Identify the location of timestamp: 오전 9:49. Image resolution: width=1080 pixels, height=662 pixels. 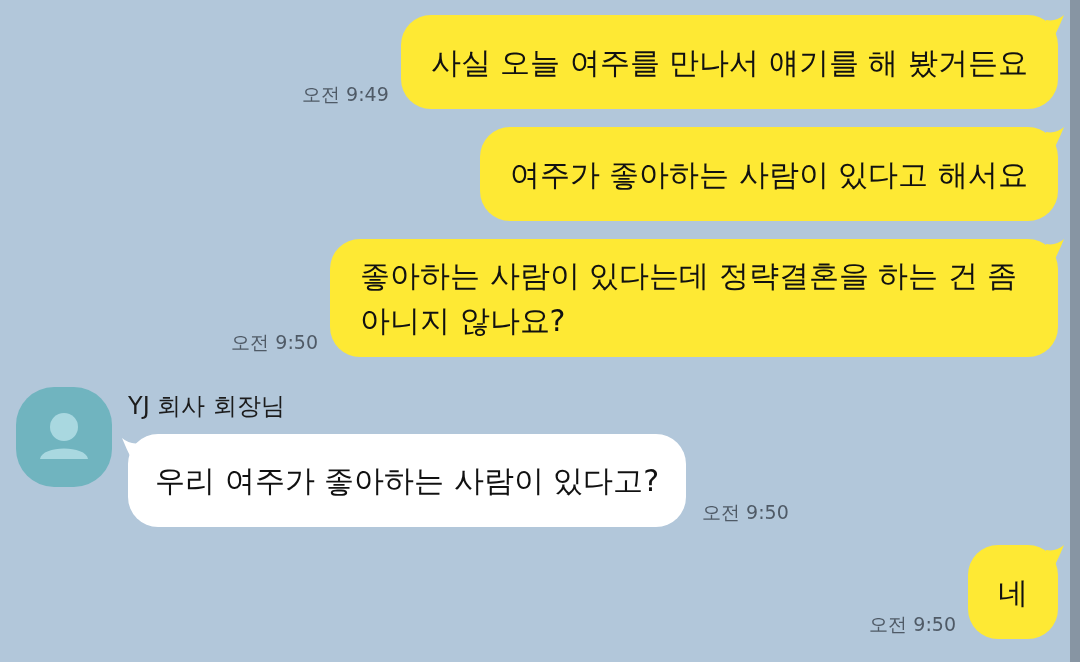
(345, 94).